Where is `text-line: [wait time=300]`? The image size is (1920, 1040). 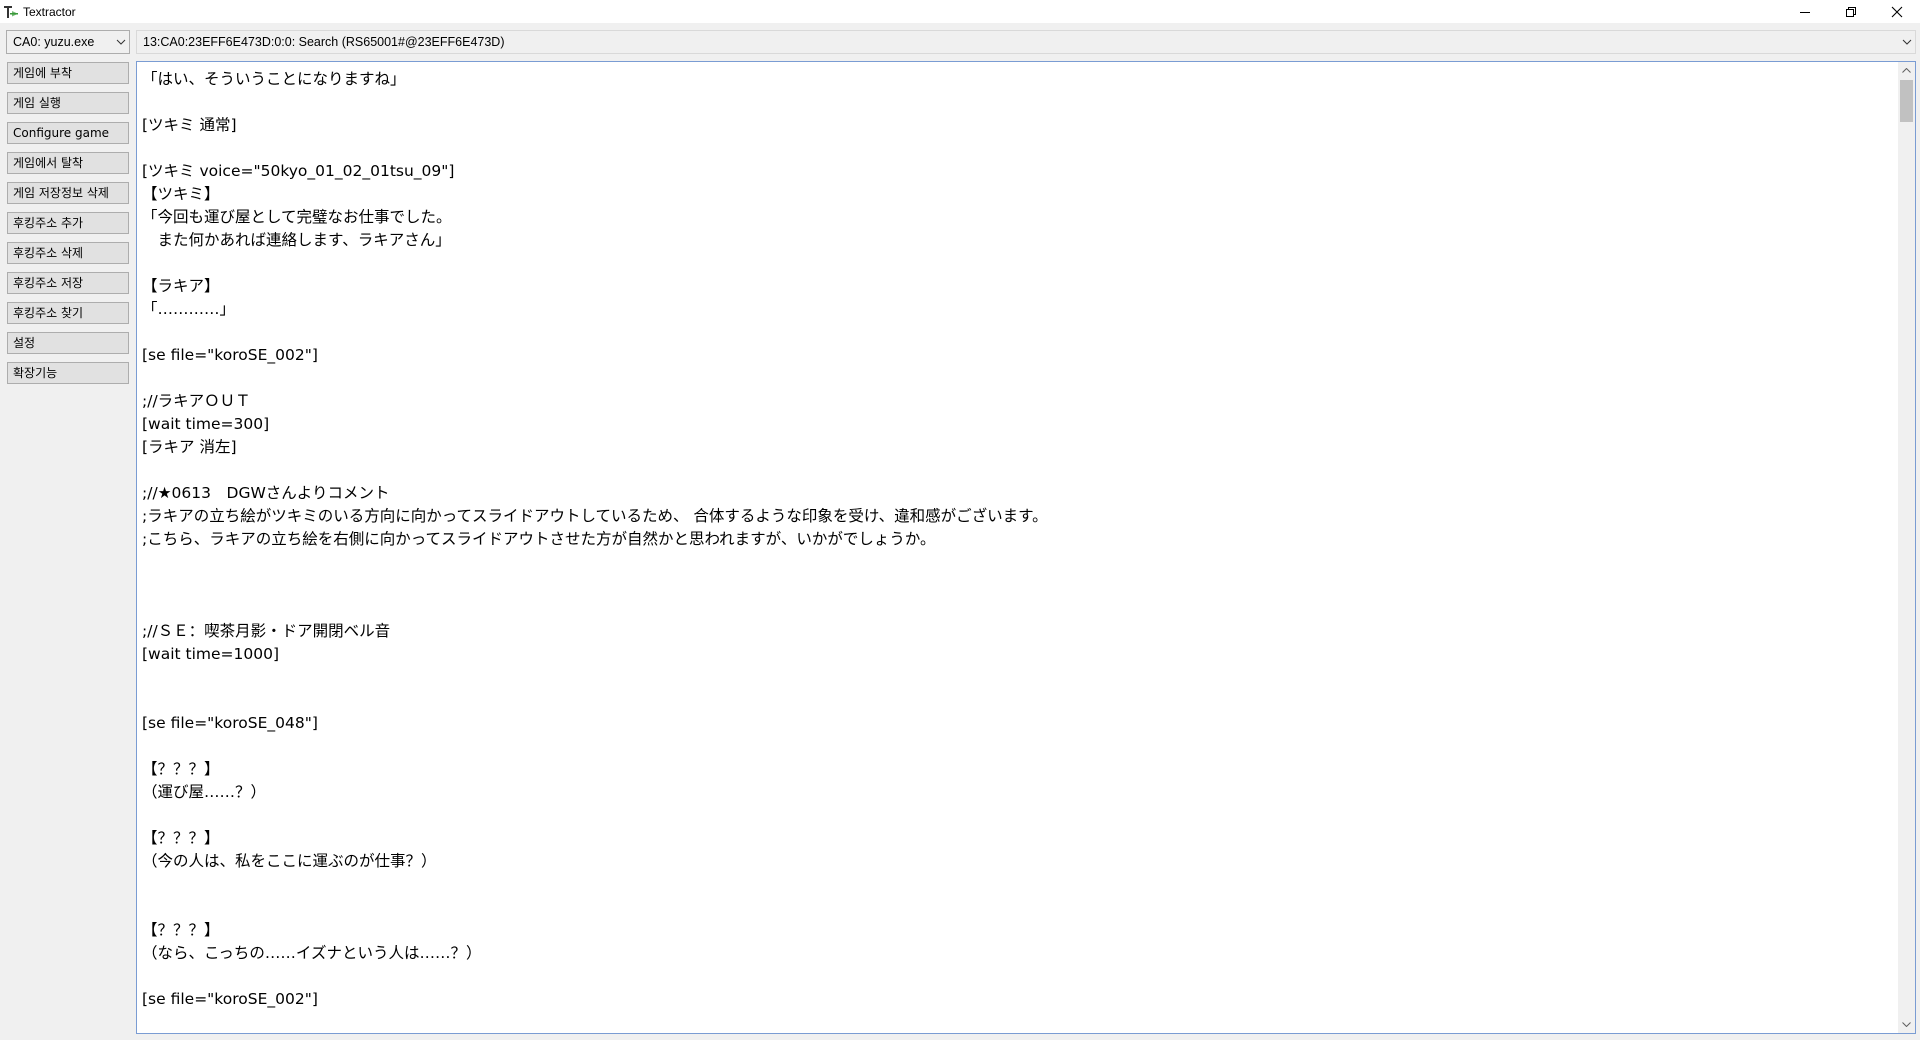
text-line: [wait time=300] is located at coordinates (206, 424).